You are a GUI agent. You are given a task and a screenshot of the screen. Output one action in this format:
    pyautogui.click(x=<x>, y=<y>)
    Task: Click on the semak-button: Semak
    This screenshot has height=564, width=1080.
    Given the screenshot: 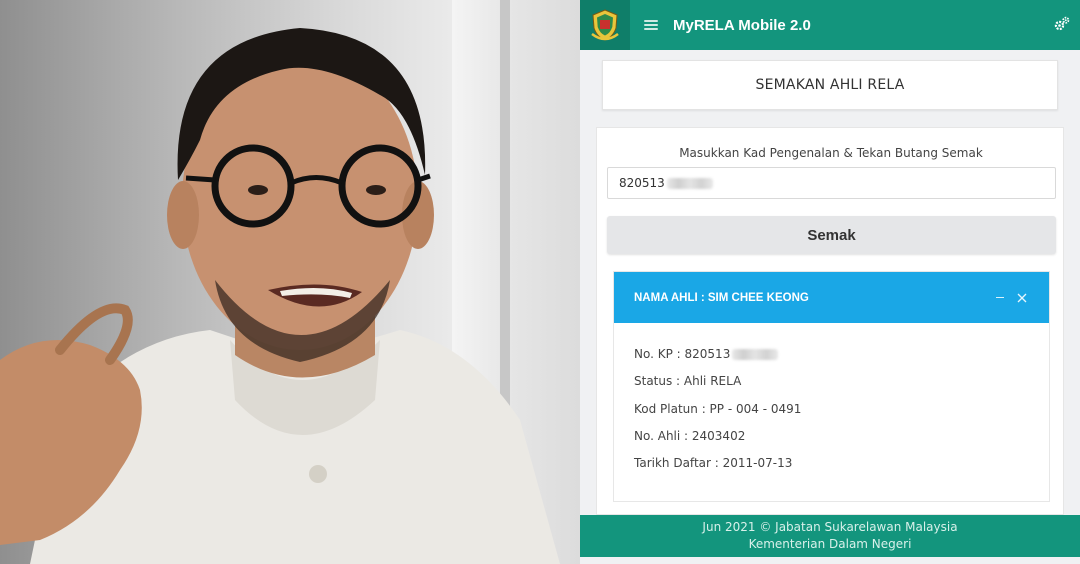 What is the action you would take?
    pyautogui.click(x=831, y=235)
    